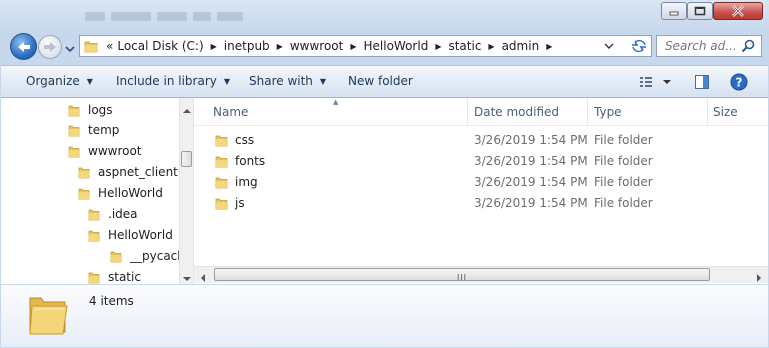  I want to click on back-arrow-icon, so click(23, 46).